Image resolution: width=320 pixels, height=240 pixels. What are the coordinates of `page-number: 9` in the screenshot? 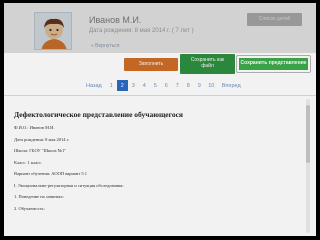 It's located at (199, 85).